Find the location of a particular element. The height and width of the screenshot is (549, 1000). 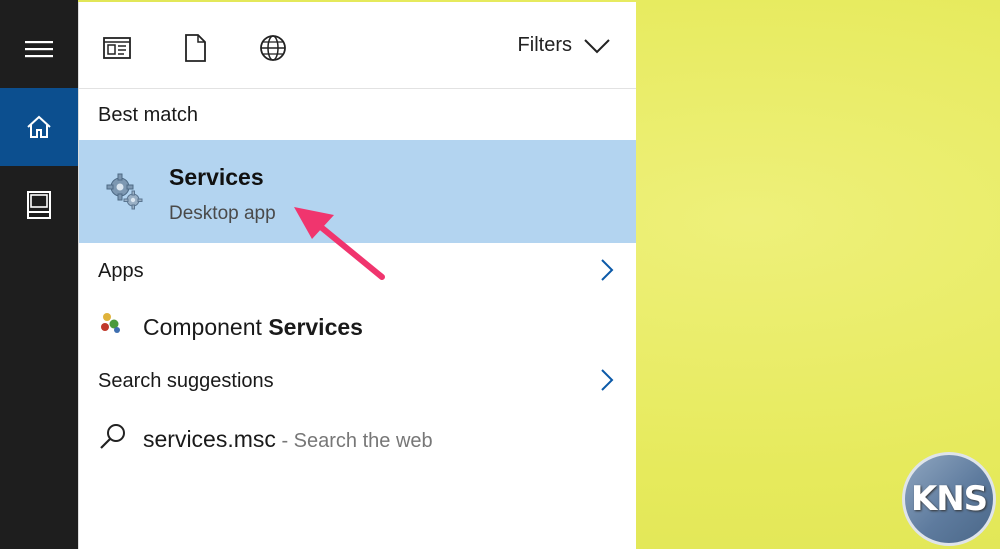

services-gear-icon is located at coordinates (124, 191).